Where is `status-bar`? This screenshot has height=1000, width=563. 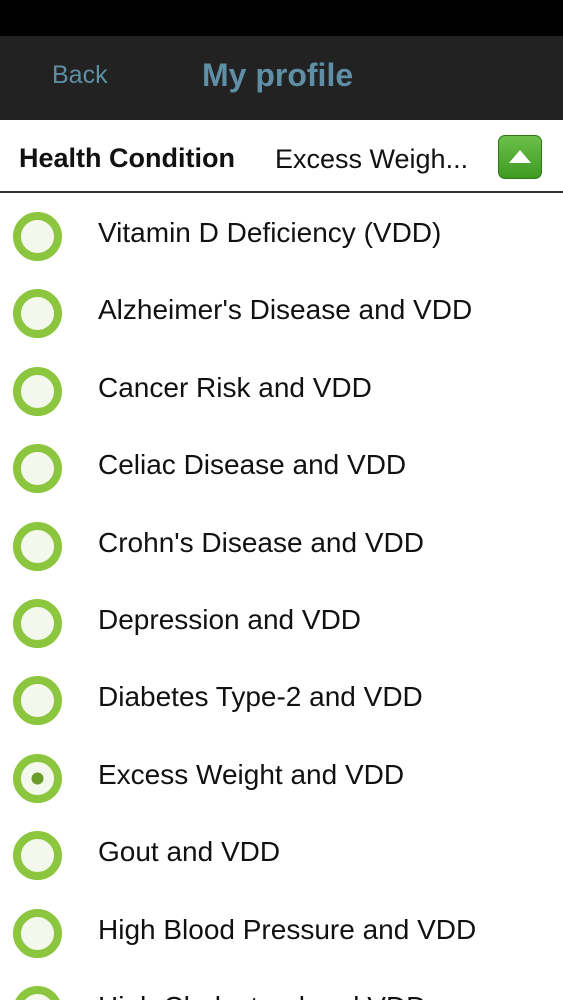 status-bar is located at coordinates (281, 18).